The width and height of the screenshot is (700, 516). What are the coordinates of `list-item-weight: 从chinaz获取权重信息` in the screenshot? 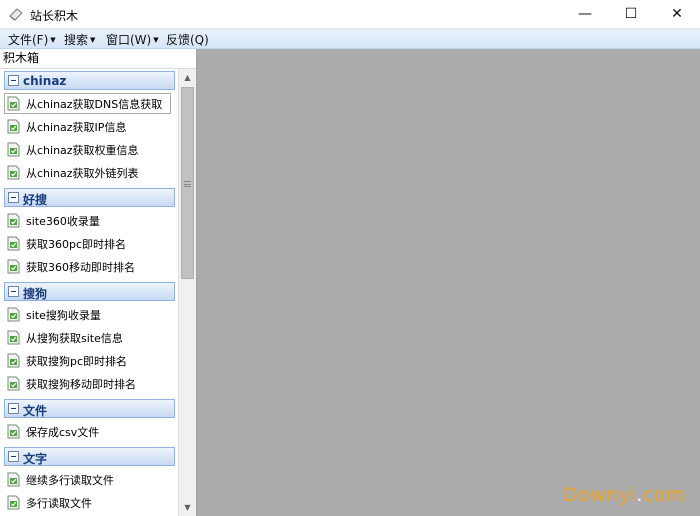 It's located at (89, 149).